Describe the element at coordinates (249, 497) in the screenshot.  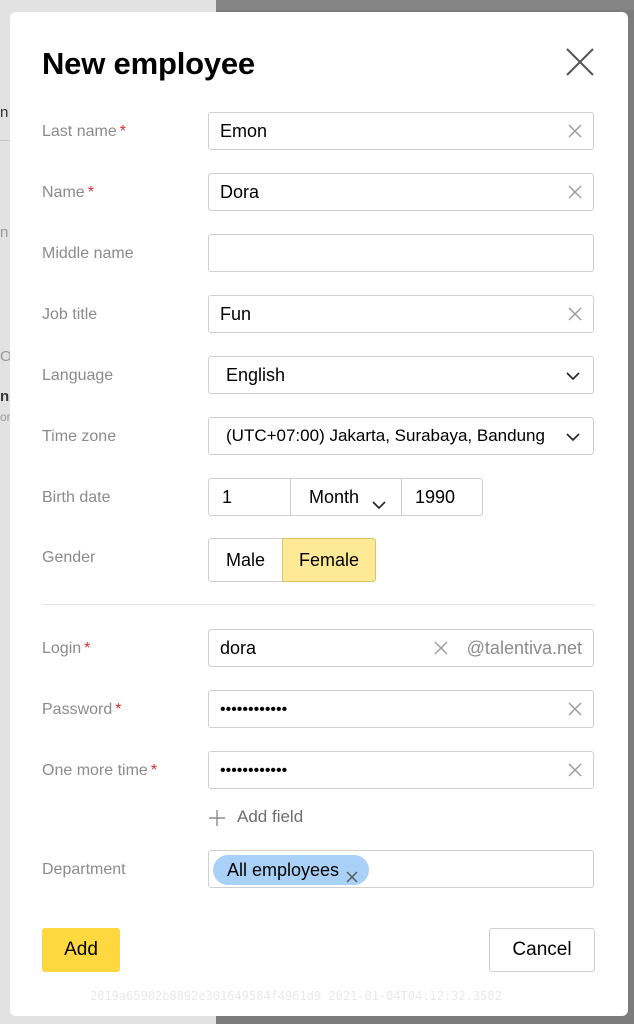
I see `birth-day-input: 1` at that location.